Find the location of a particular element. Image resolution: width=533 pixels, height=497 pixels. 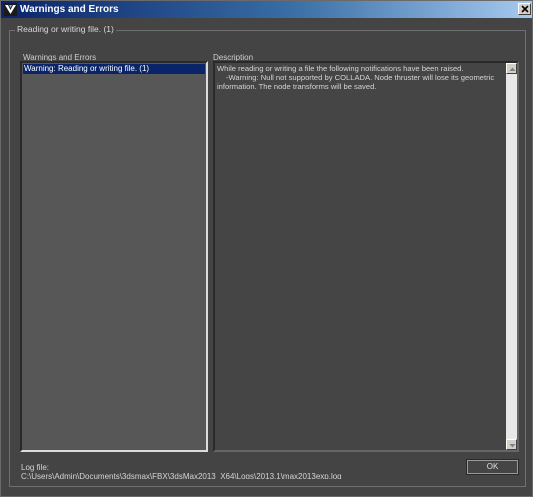

close-icon is located at coordinates (525, 9).